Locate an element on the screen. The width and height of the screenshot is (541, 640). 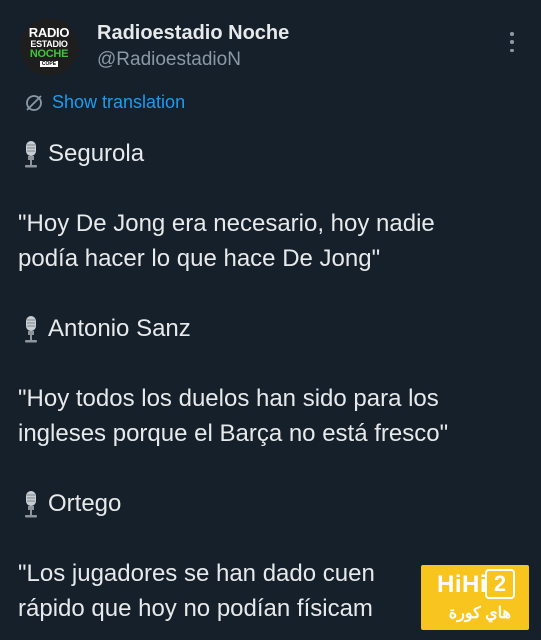
avatar-text-radio: RADIO is located at coordinates (49, 32).